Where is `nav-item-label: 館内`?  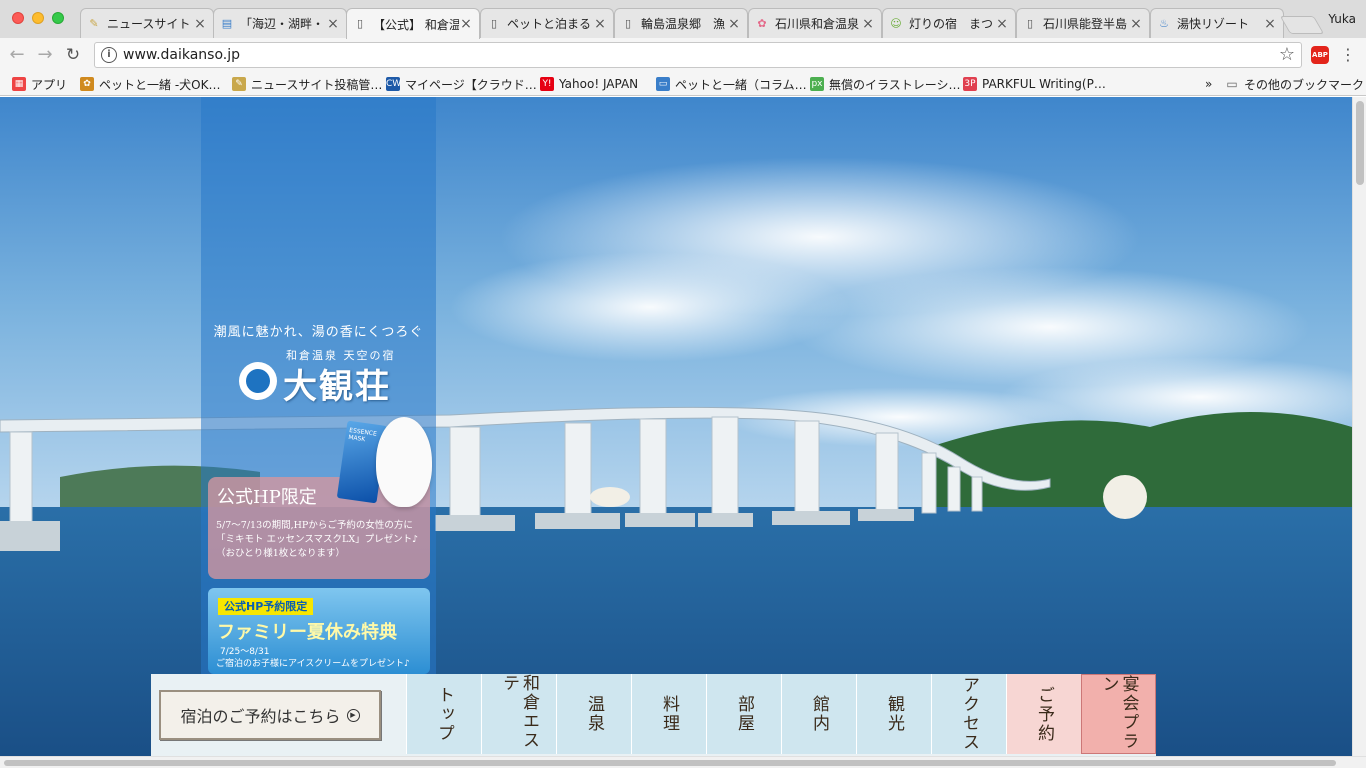 nav-item-label: 館内 is located at coordinates (819, 714).